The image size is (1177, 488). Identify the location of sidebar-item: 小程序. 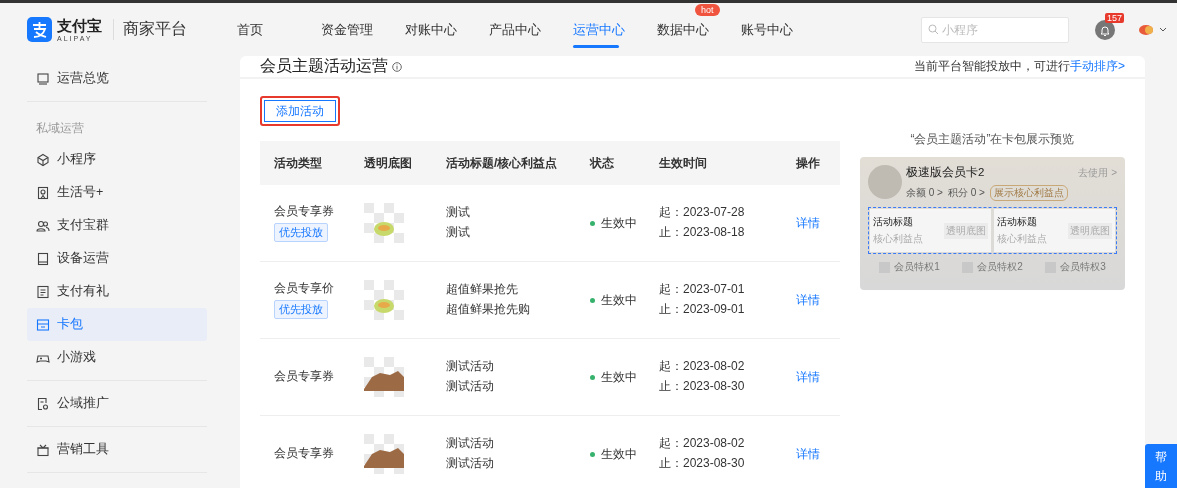
(117, 159).